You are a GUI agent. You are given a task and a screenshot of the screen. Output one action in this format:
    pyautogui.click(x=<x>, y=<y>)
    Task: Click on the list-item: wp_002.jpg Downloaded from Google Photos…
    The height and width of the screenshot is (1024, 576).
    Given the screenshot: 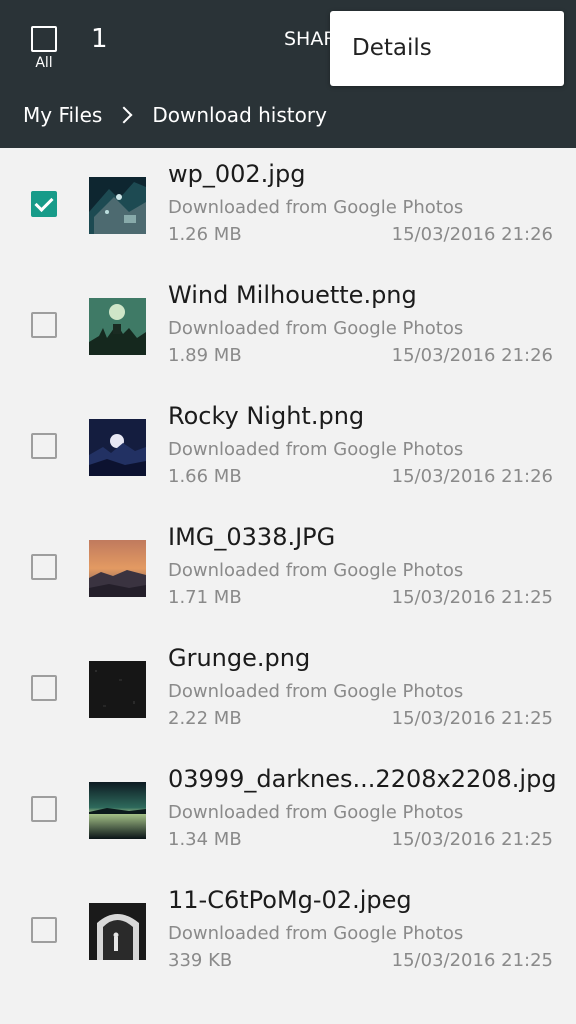 What is the action you would take?
    pyautogui.click(x=288, y=208)
    